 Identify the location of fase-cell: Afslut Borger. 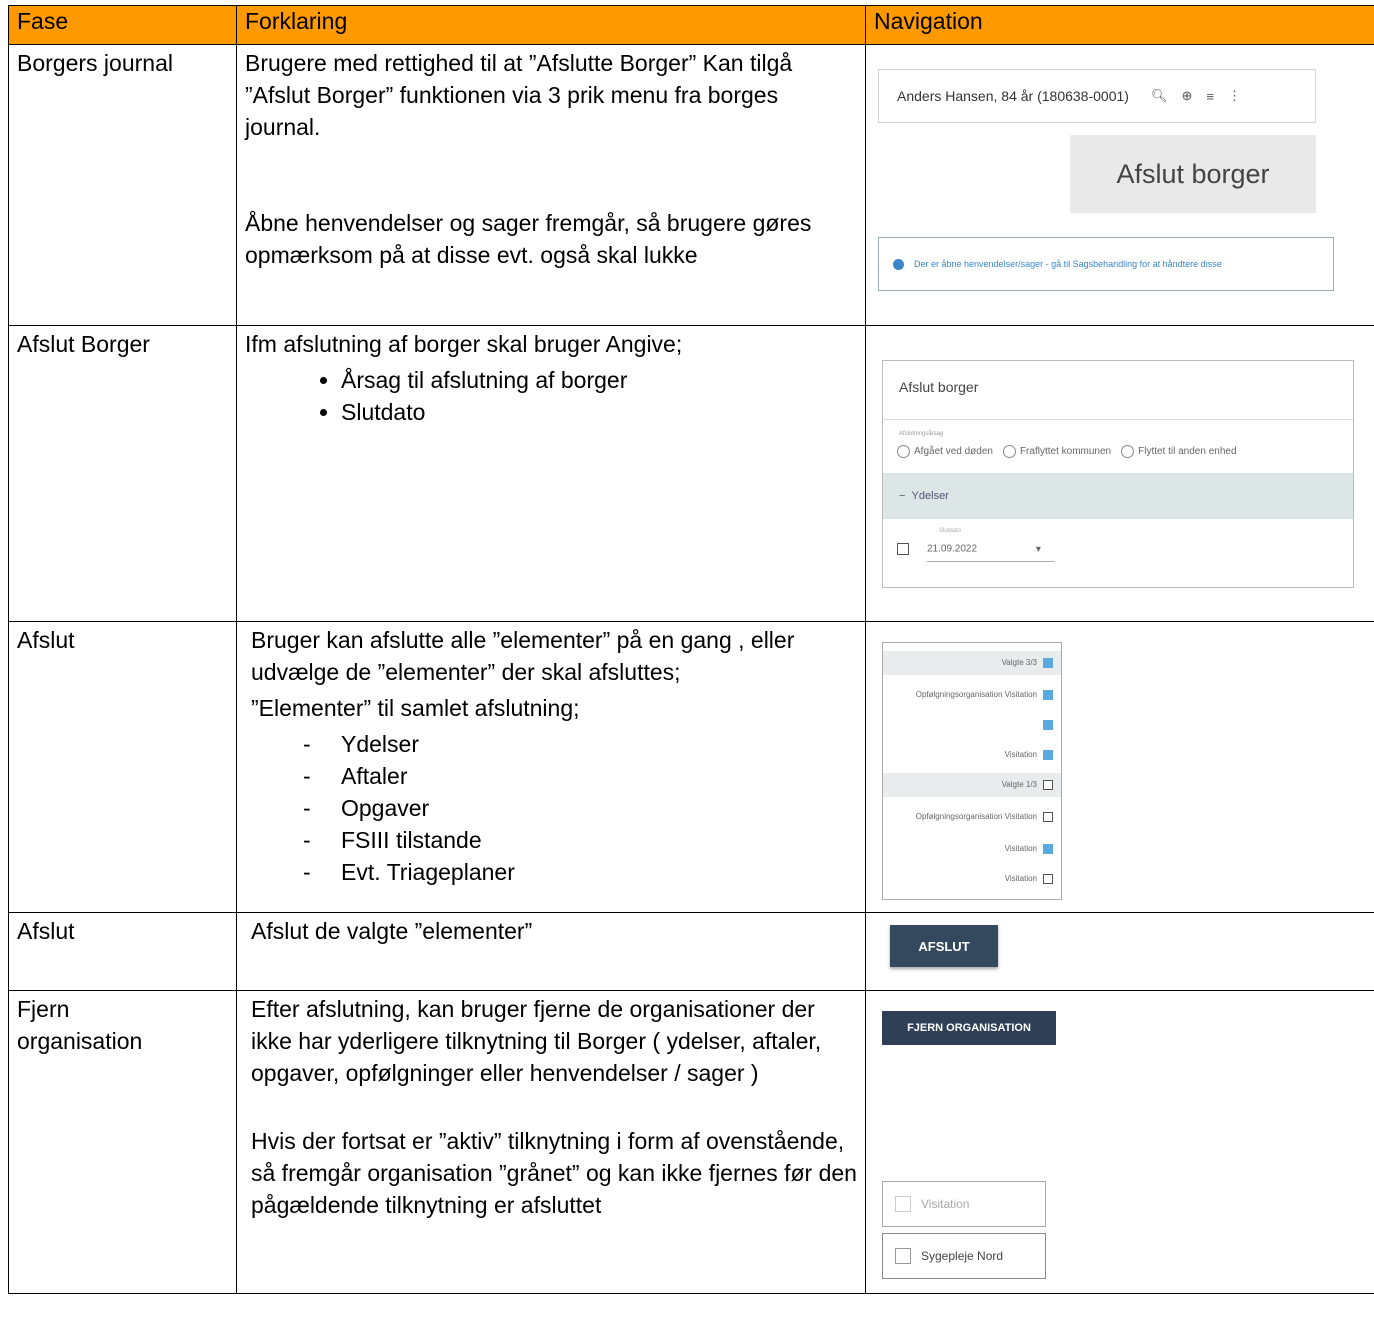
(83, 344).